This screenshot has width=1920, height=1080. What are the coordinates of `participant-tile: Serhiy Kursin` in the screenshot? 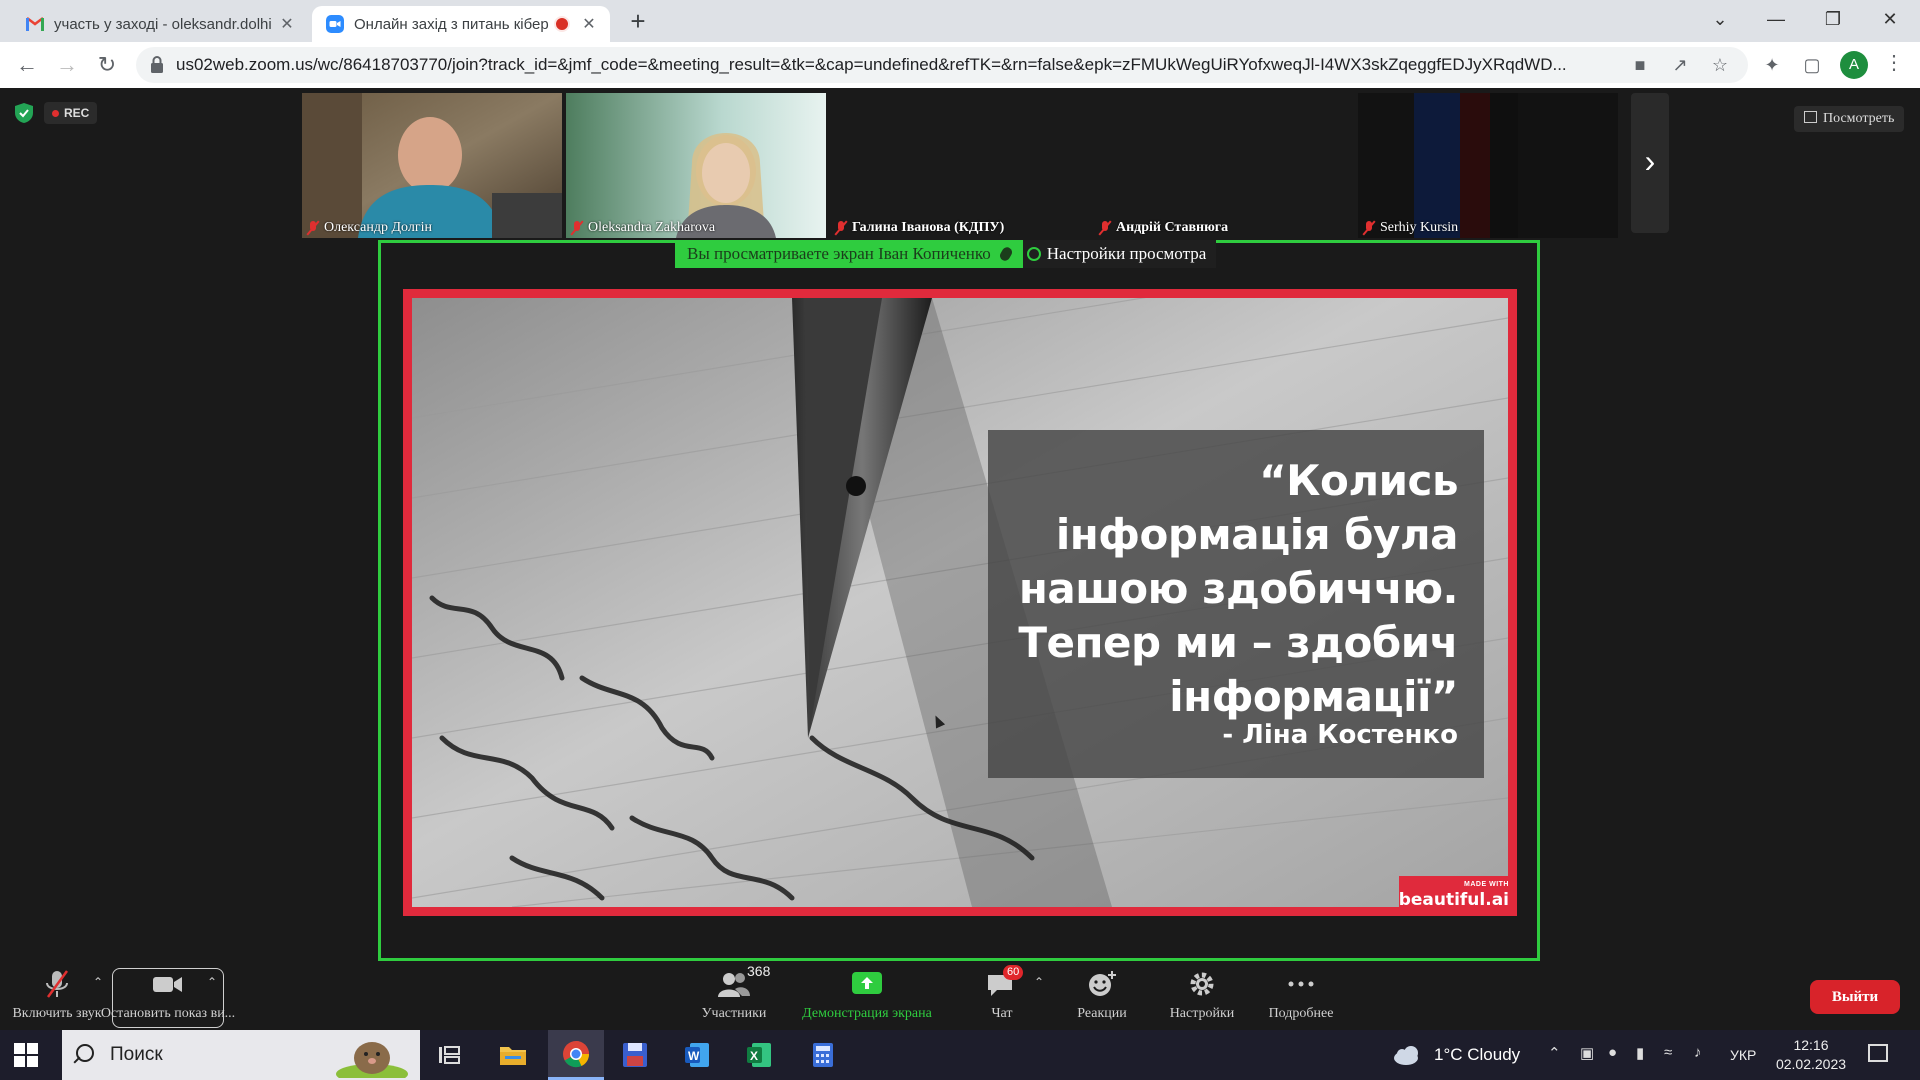 It's located at (1488, 165).